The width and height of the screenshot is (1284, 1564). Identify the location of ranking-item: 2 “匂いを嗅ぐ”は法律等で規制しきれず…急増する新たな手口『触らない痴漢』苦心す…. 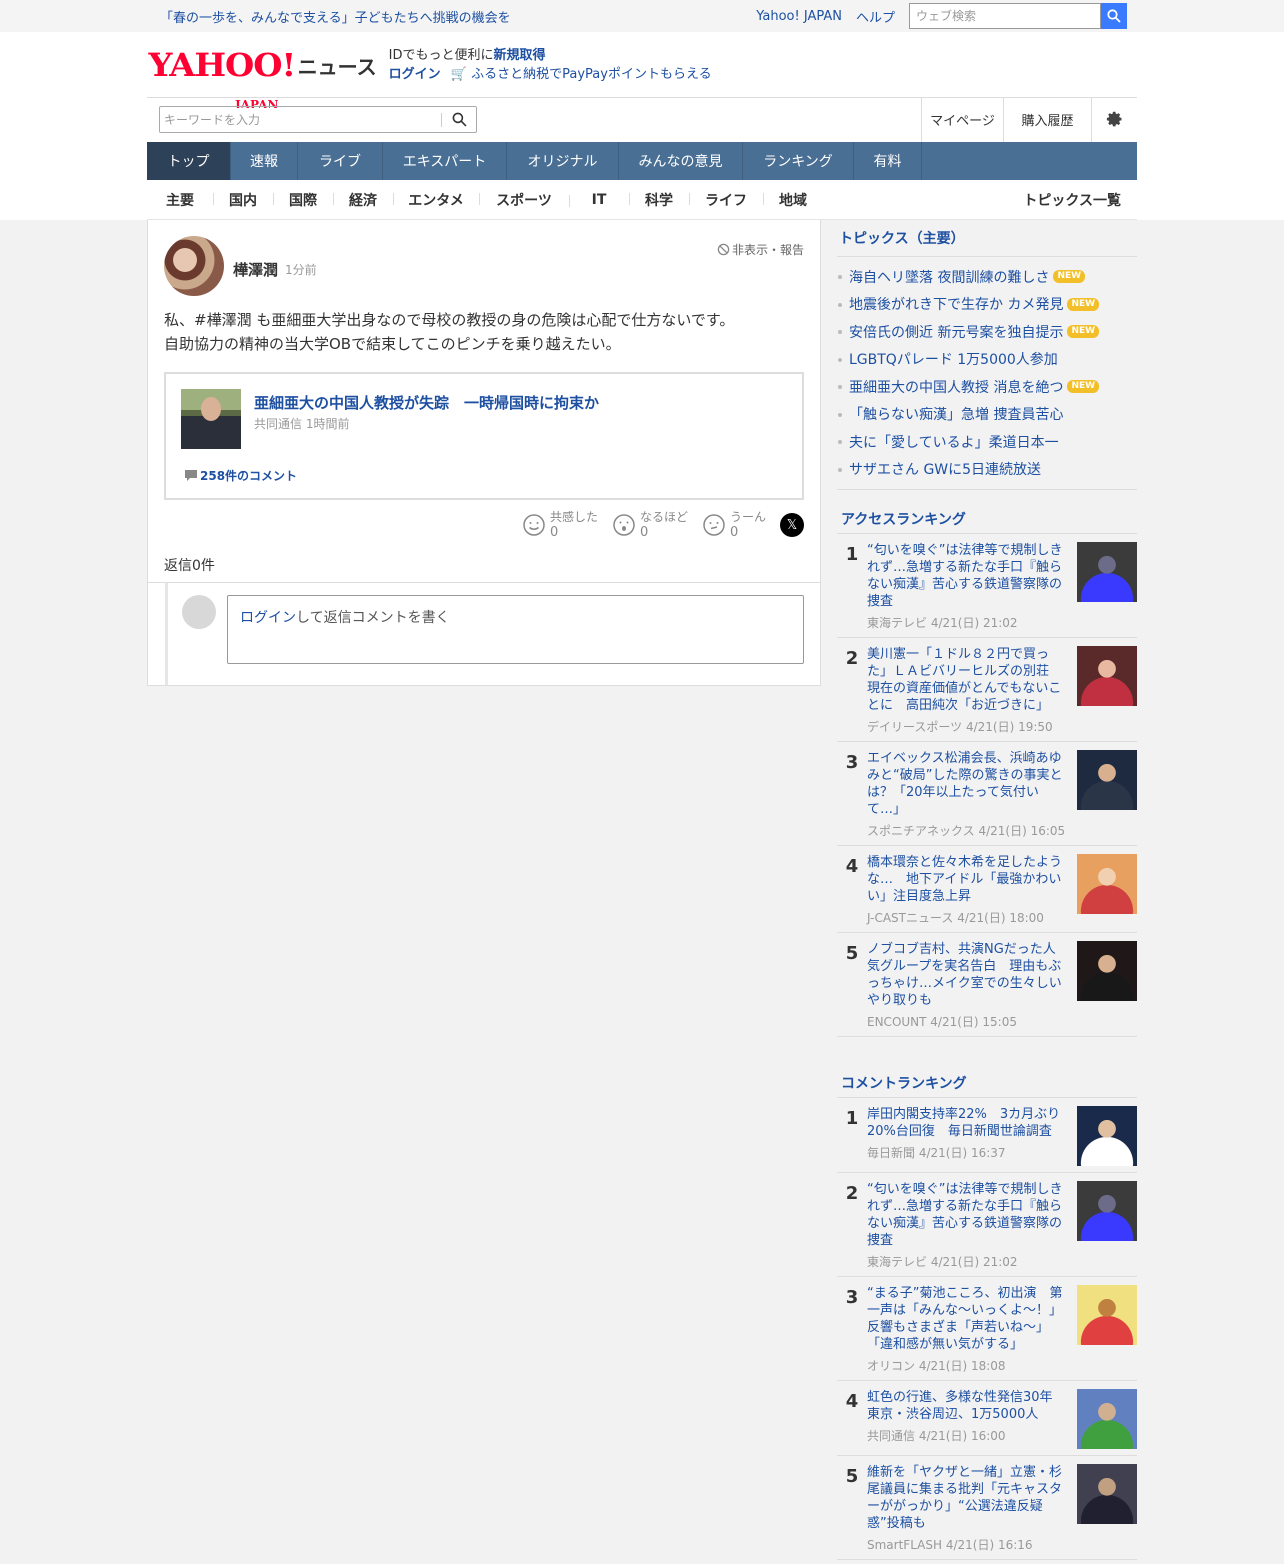
(987, 1225).